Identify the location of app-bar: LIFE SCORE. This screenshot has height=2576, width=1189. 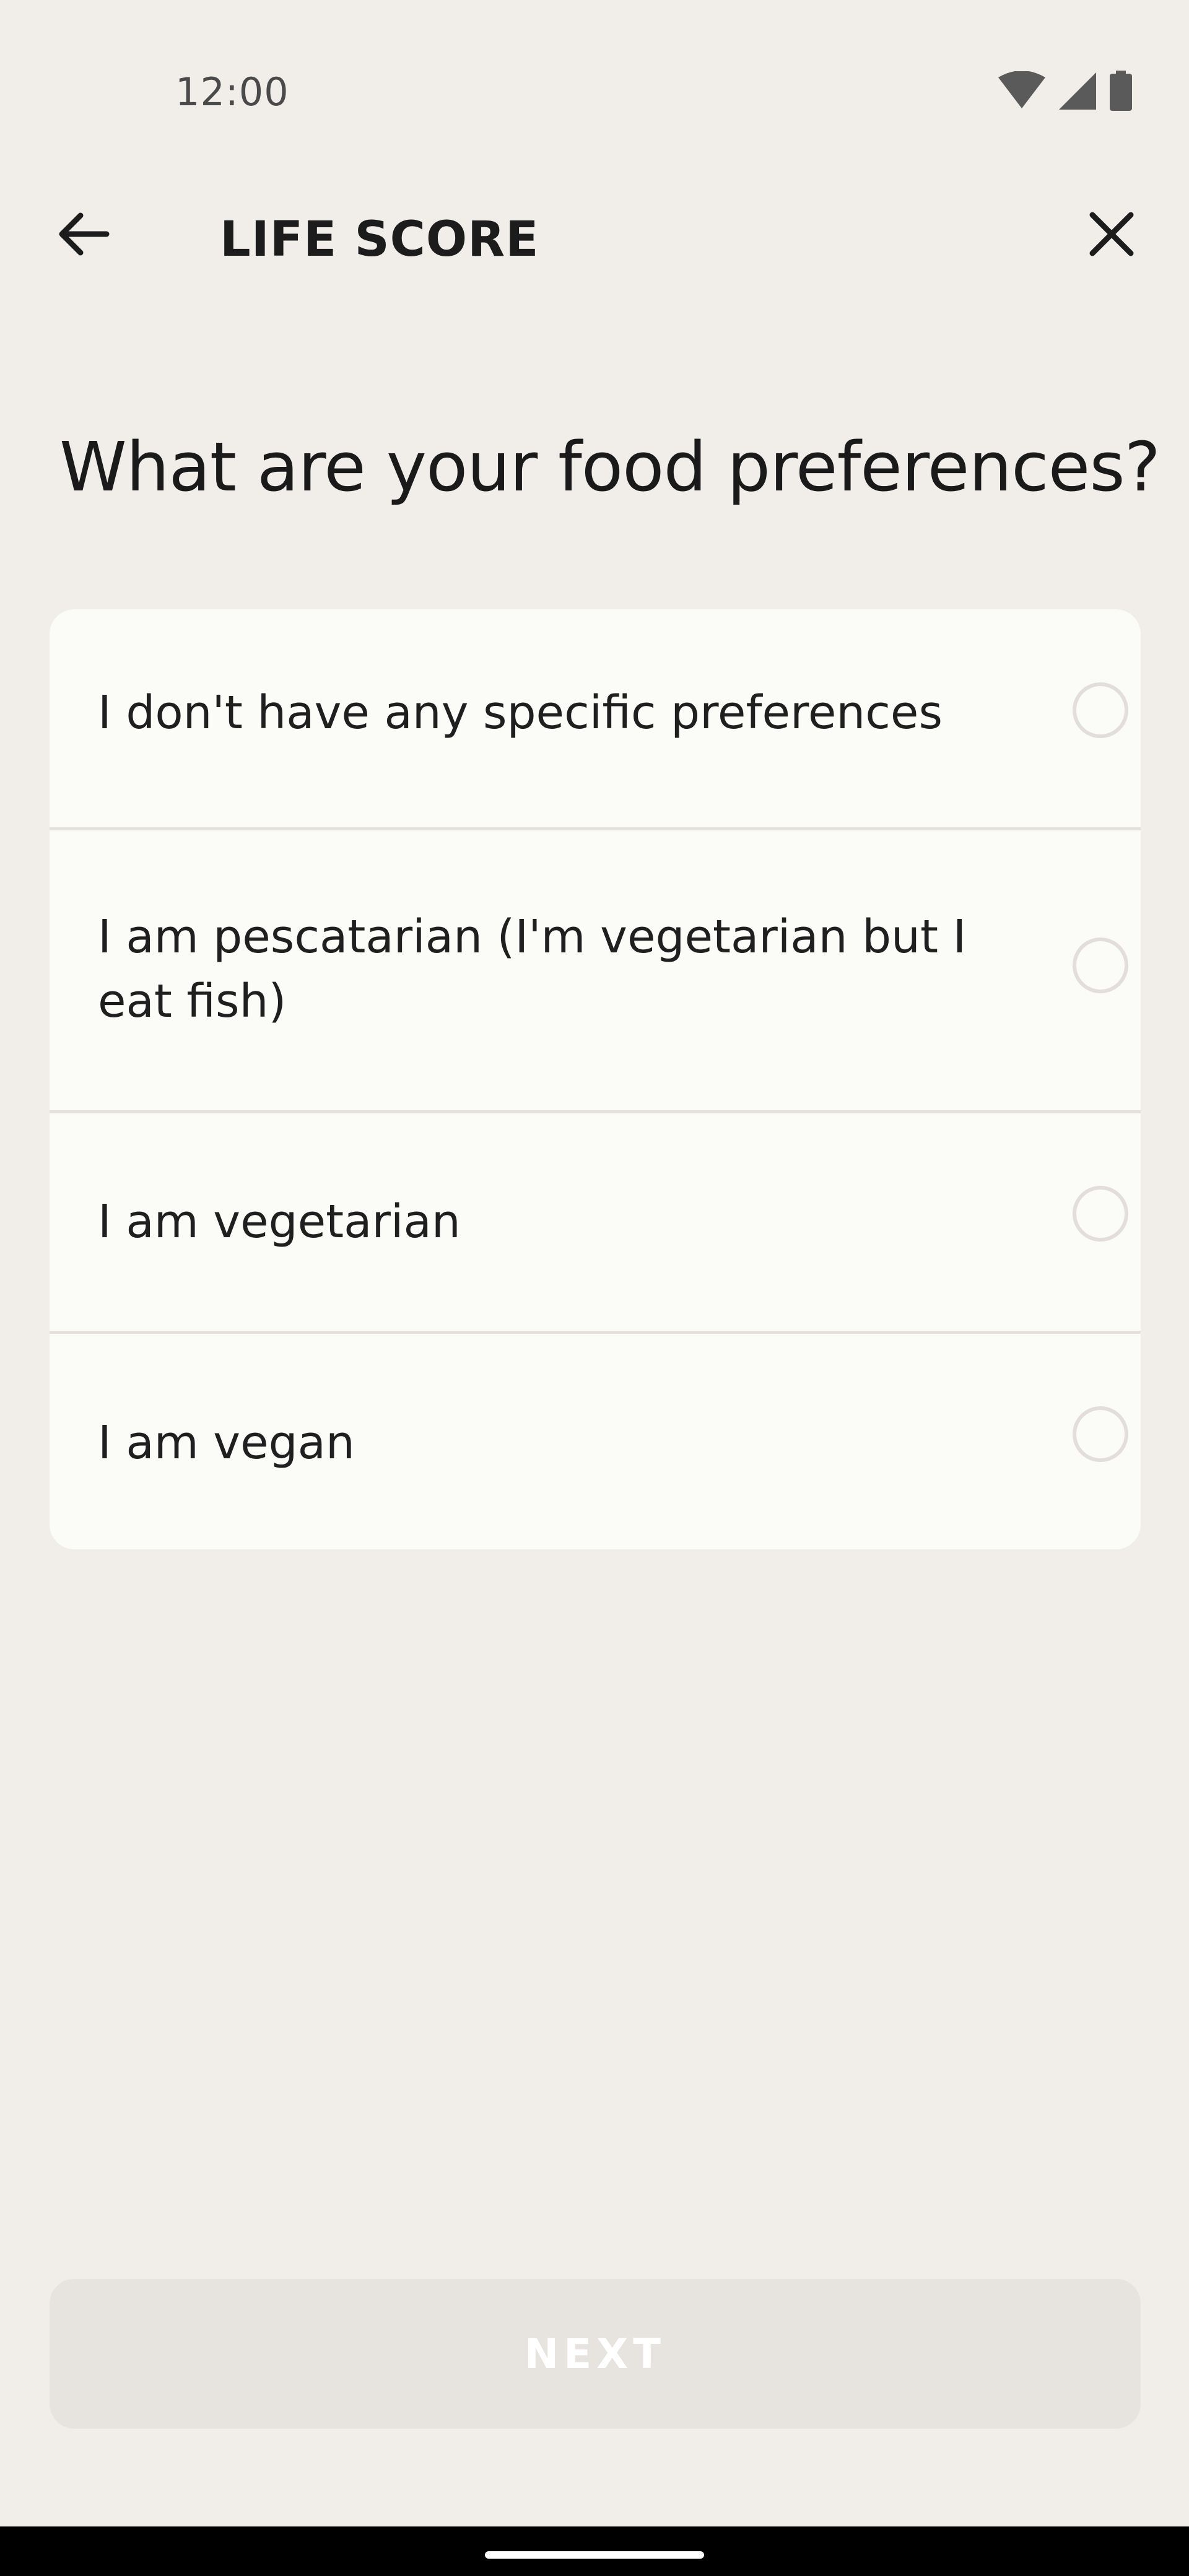
(594, 235).